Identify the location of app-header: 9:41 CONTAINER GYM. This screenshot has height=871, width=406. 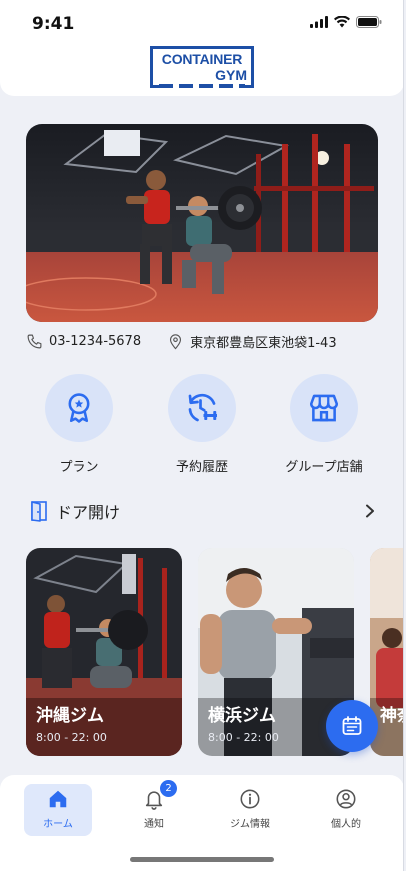
(201, 48).